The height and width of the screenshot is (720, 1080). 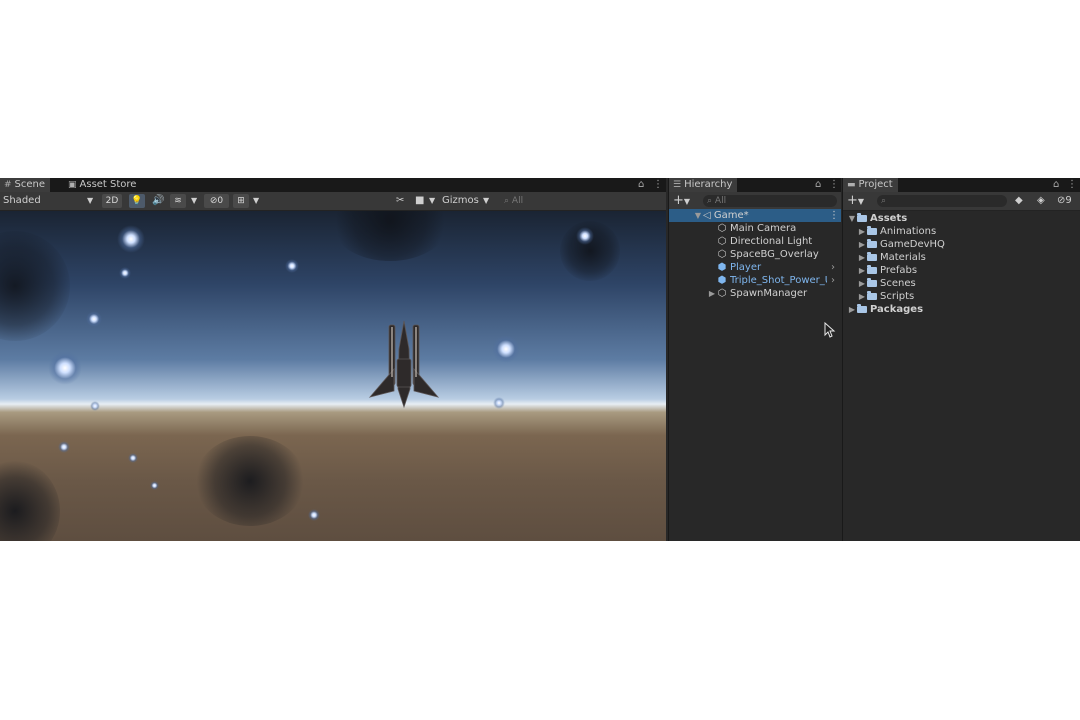 What do you see at coordinates (517, 201) in the screenshot?
I see `scene-search-placeholder: All` at bounding box center [517, 201].